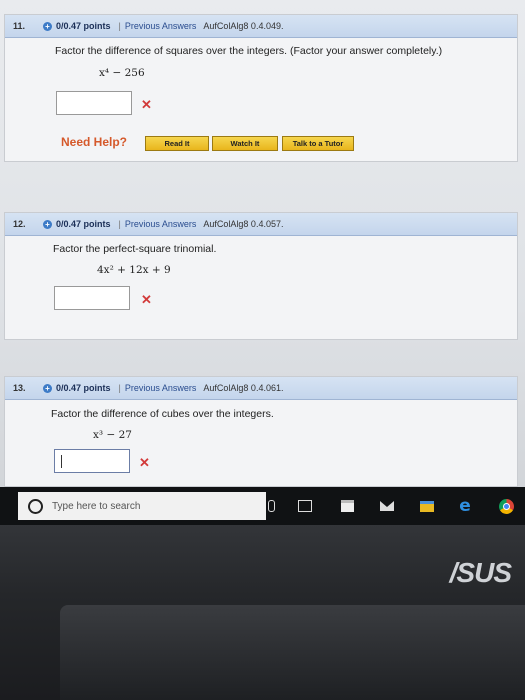 The image size is (525, 700). Describe the element at coordinates (271, 506) in the screenshot. I see `microphone-icon` at that location.